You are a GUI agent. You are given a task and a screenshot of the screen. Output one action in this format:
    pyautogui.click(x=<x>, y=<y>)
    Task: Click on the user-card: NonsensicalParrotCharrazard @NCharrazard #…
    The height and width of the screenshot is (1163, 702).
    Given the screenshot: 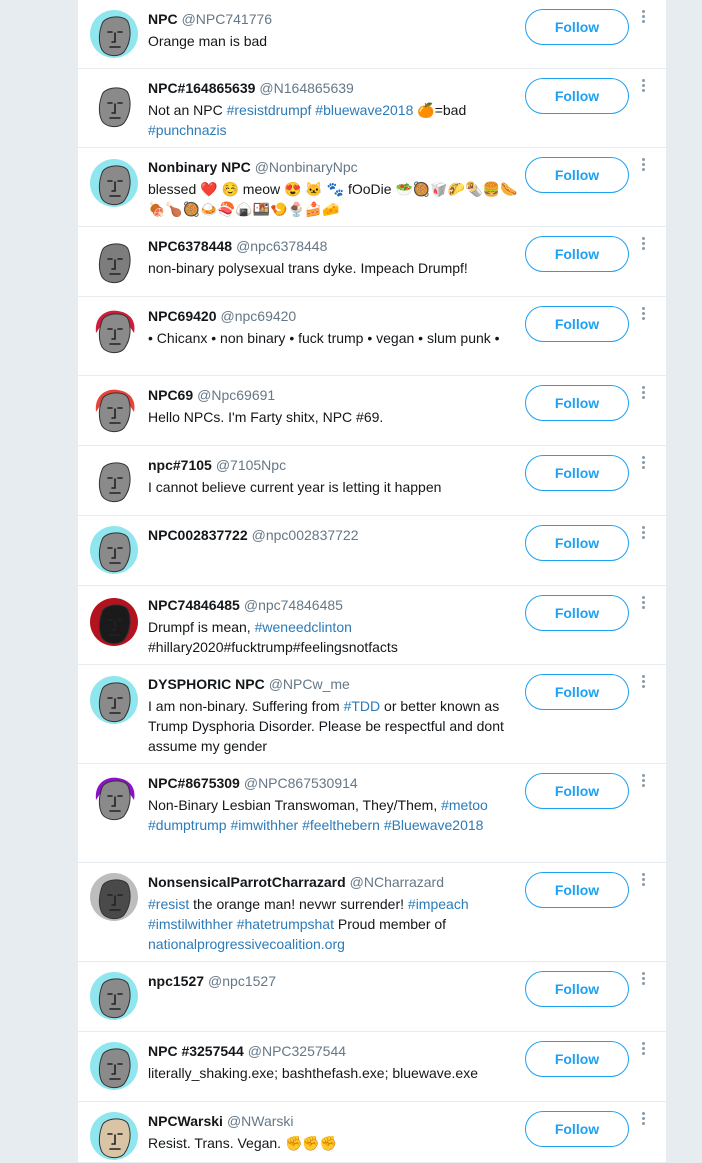 What is the action you would take?
    pyautogui.click(x=372, y=912)
    